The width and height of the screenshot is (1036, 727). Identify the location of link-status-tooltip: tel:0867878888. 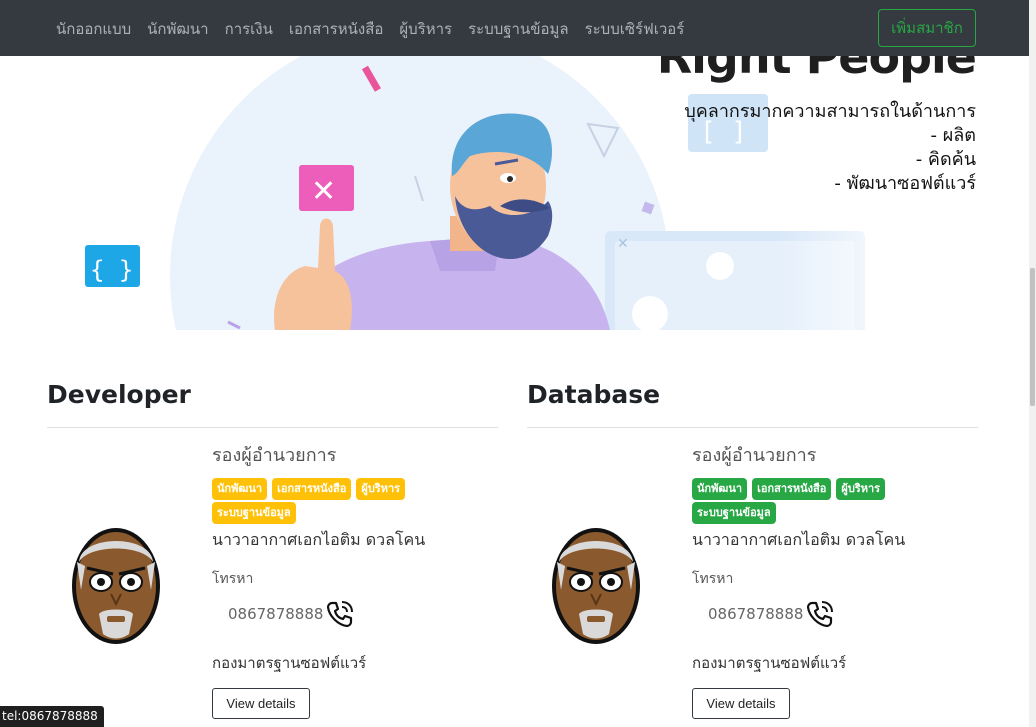
(52, 716).